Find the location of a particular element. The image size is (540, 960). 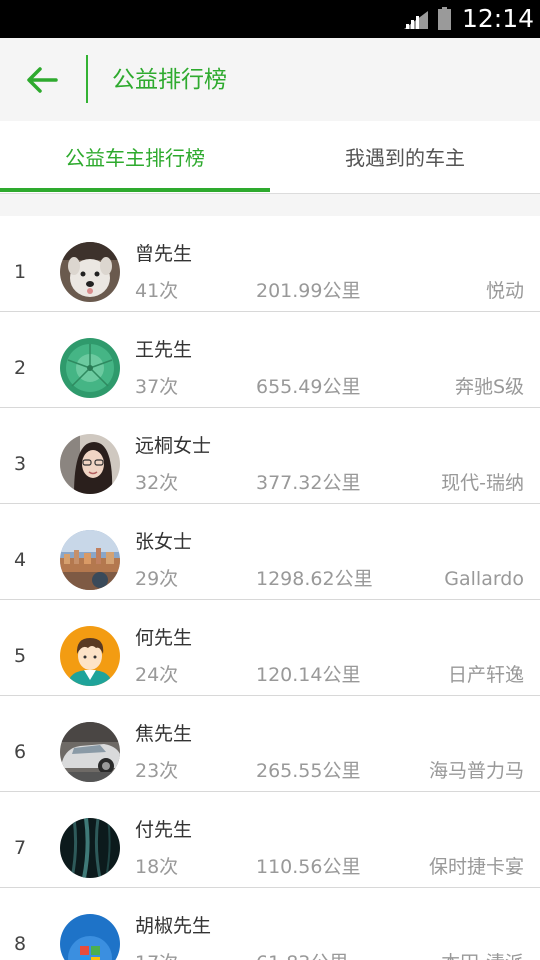

city-landscape-avatar-icon is located at coordinates (90, 560).